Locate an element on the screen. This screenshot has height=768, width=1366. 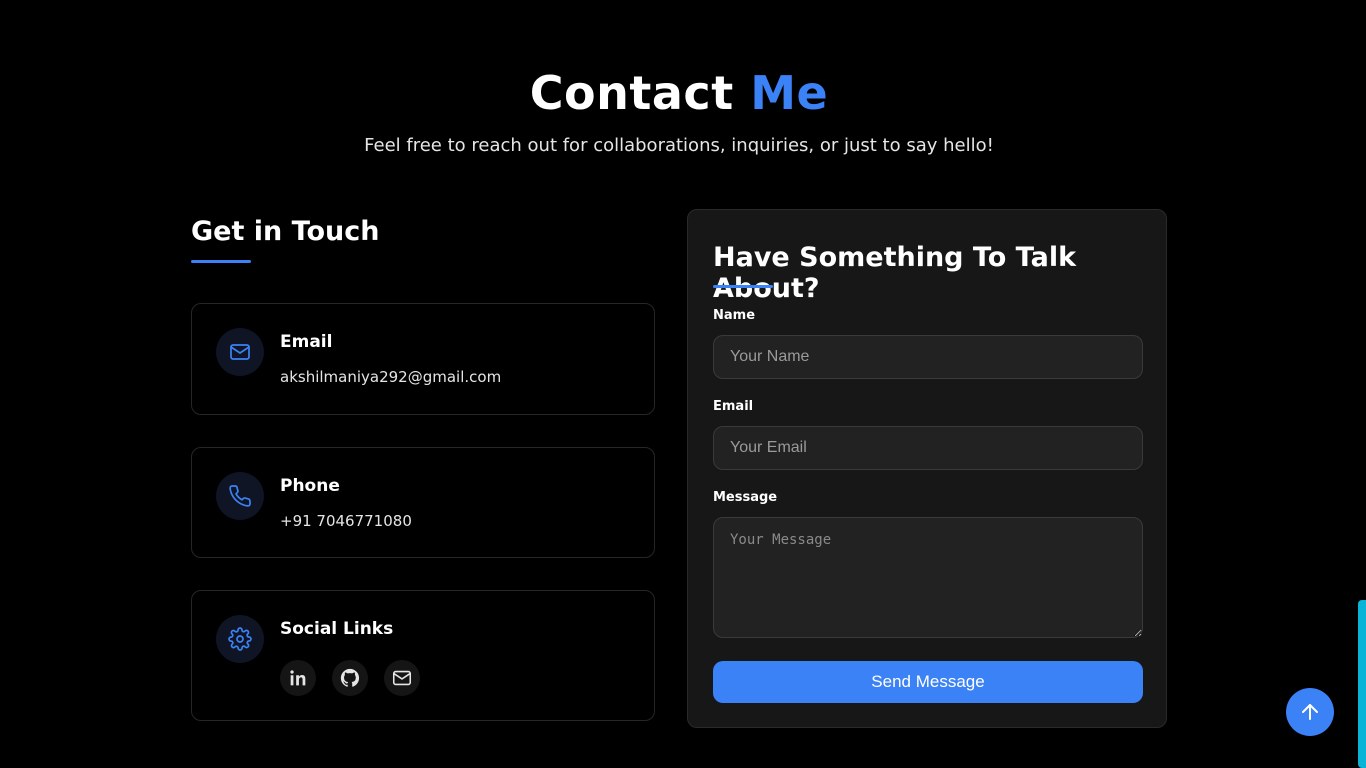
email-card-title: Email is located at coordinates (306, 342).